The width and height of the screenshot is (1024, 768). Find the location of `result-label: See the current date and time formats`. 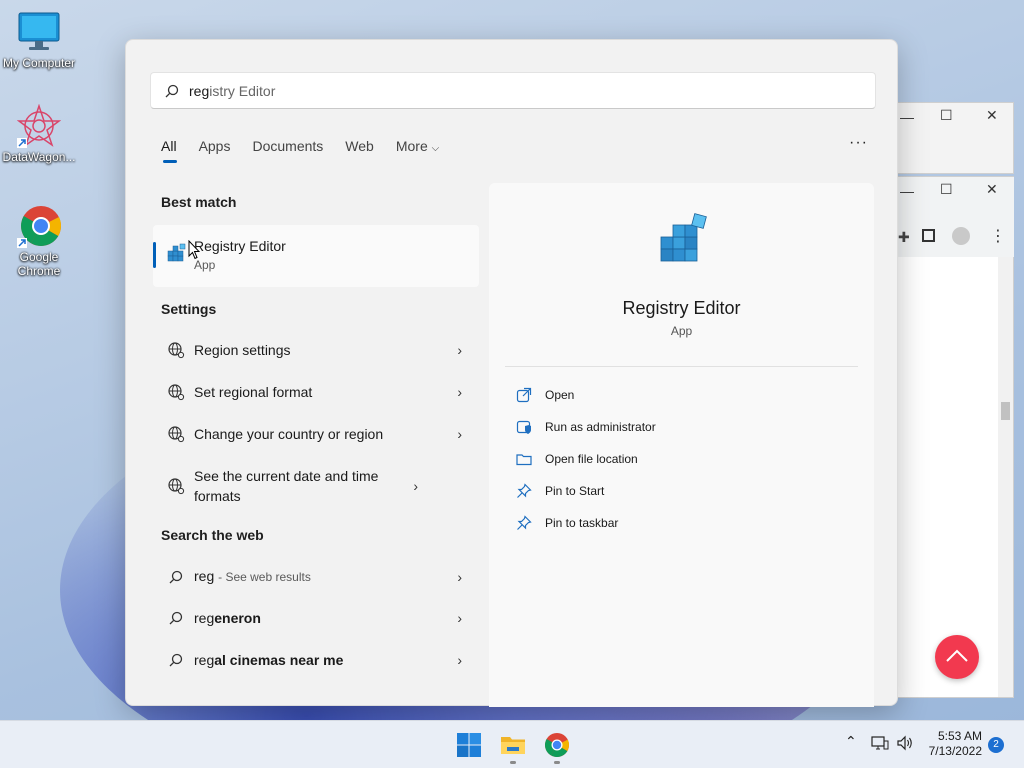

result-label: See the current date and time formats is located at coordinates (286, 486).